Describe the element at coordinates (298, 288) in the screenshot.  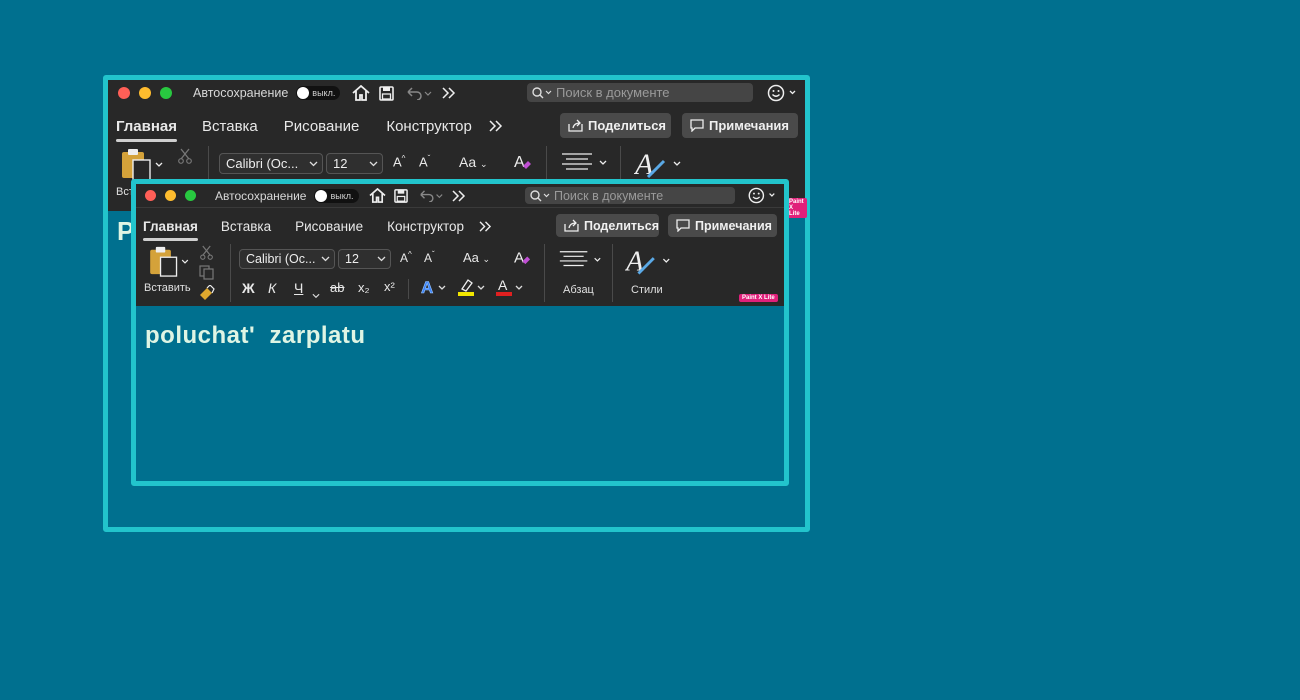
I see `underline-button: Ч` at that location.